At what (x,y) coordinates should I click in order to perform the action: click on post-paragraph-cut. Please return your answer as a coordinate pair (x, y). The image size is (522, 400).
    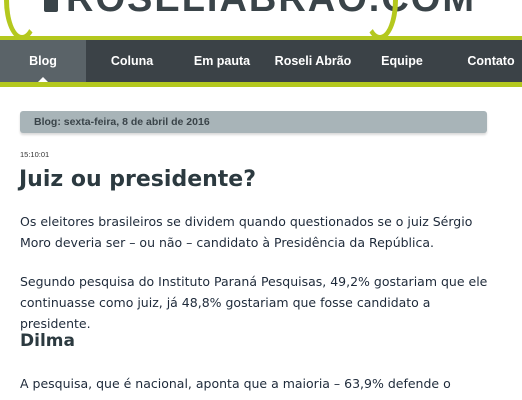
    Looking at the image, I should click on (260, 397).